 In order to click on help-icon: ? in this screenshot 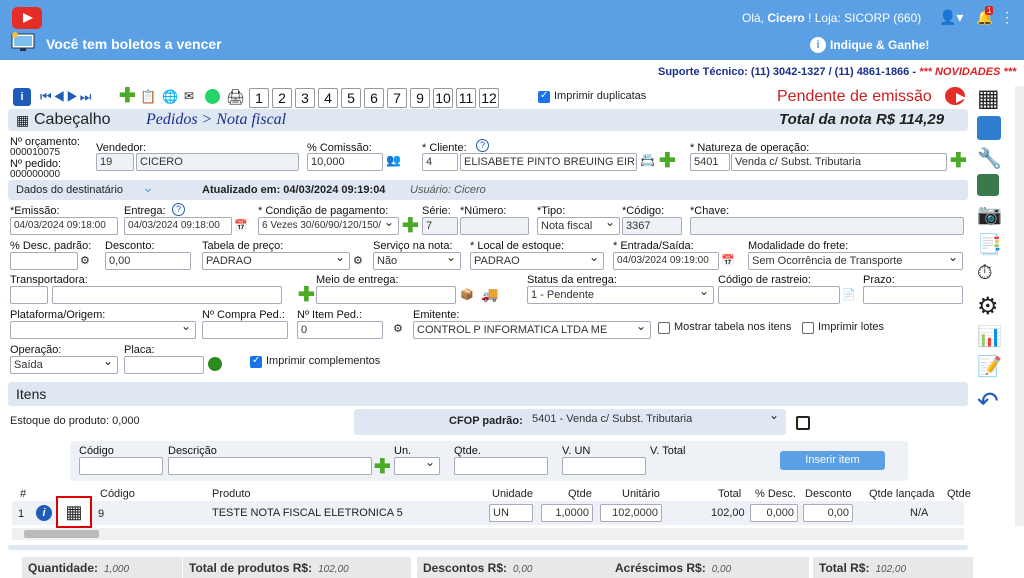, I will do `click(482, 145)`.